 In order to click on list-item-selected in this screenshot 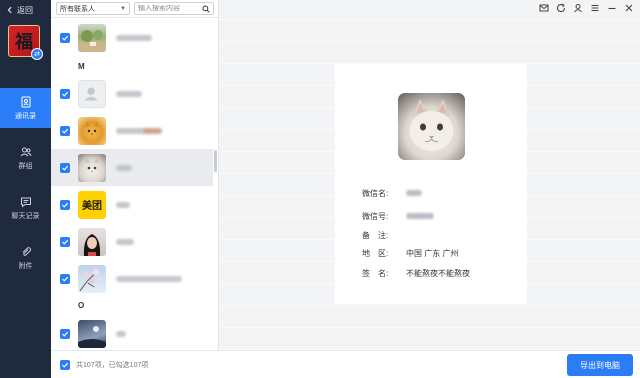, I will do `click(132, 167)`.